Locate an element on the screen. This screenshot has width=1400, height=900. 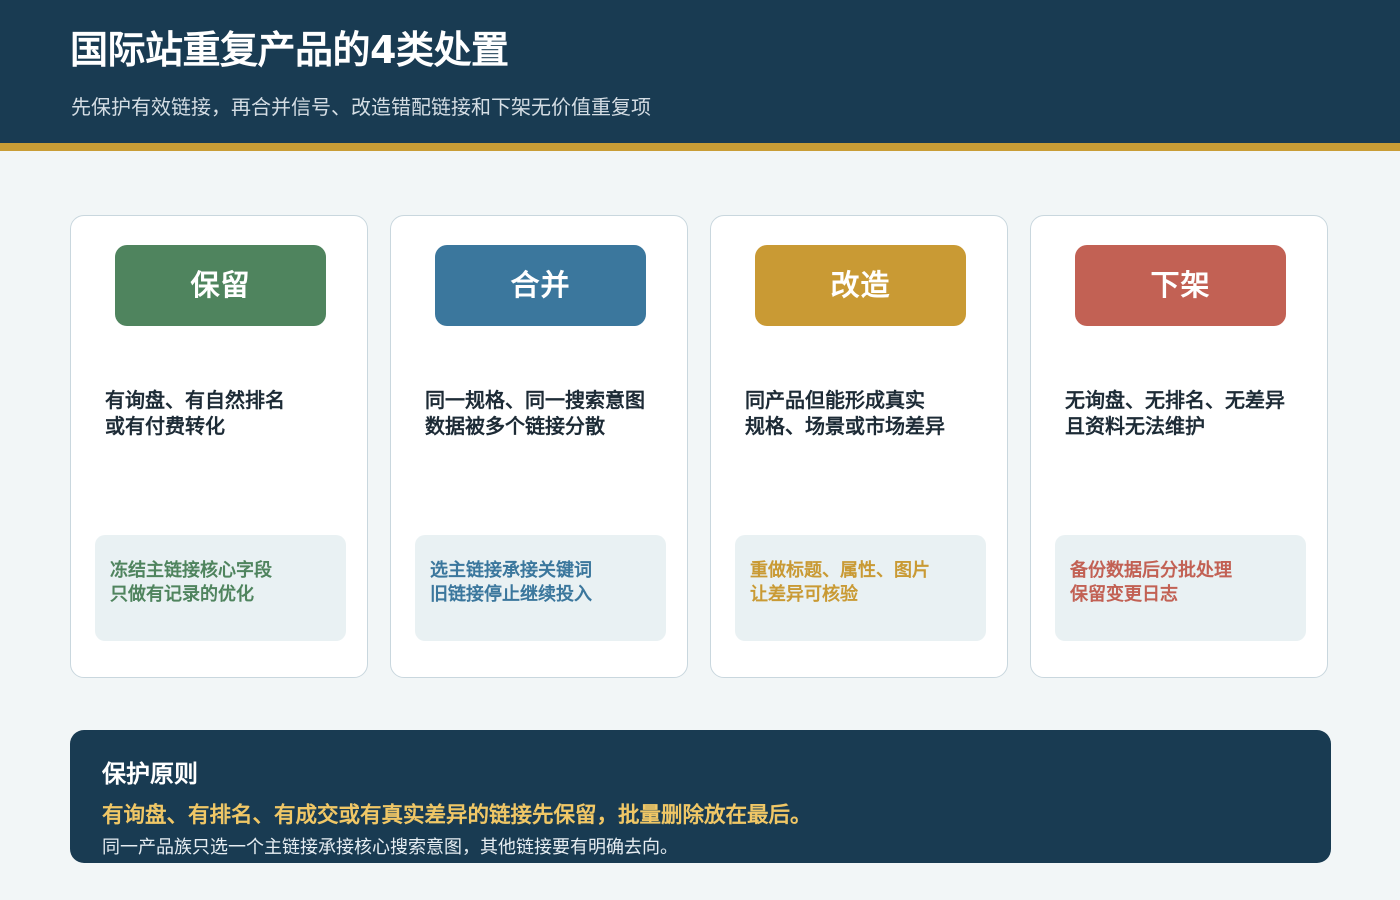
card-rework-badge: 改造 is located at coordinates (860, 285).